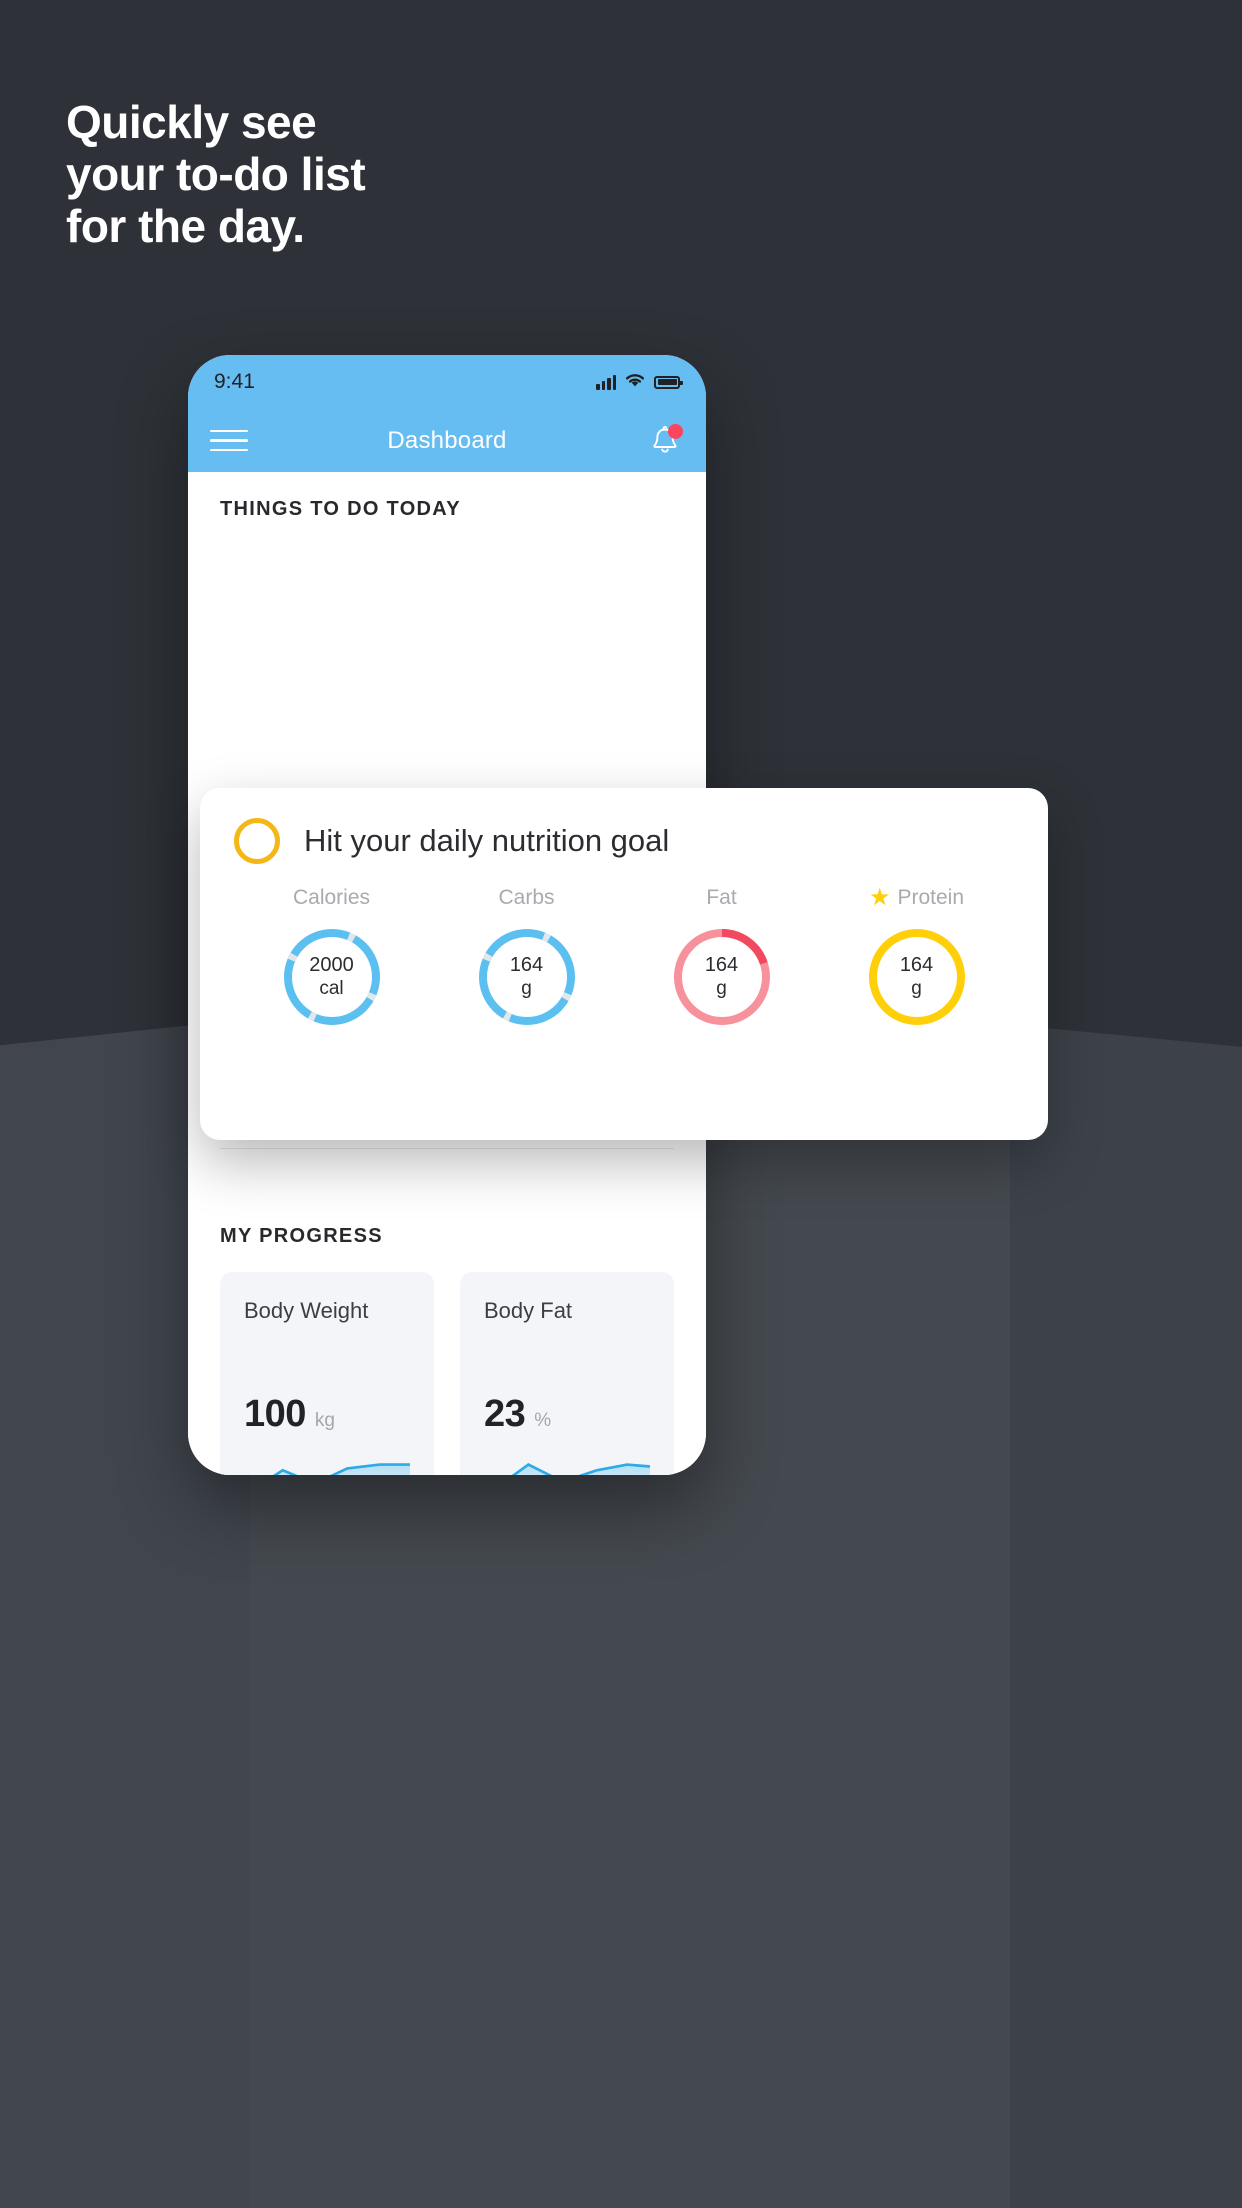  I want to click on macro-calories: Calories 2000 cal, so click(331, 958).